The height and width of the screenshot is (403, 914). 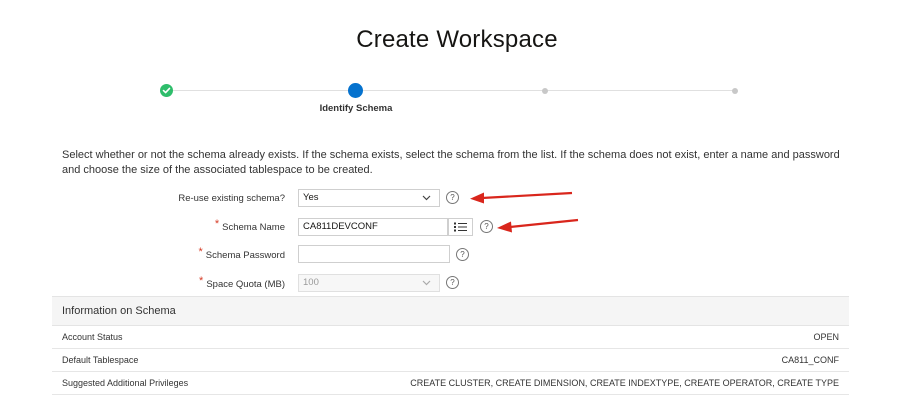 I want to click on info-key: Default Tablespace, so click(x=100, y=360).